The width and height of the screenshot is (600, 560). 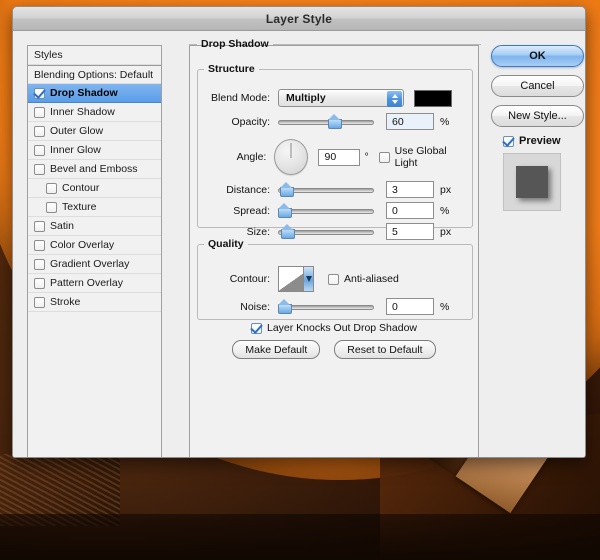 I want to click on sidebar-item-pattern-overlay: Pattern Overlay, so click(x=94, y=283).